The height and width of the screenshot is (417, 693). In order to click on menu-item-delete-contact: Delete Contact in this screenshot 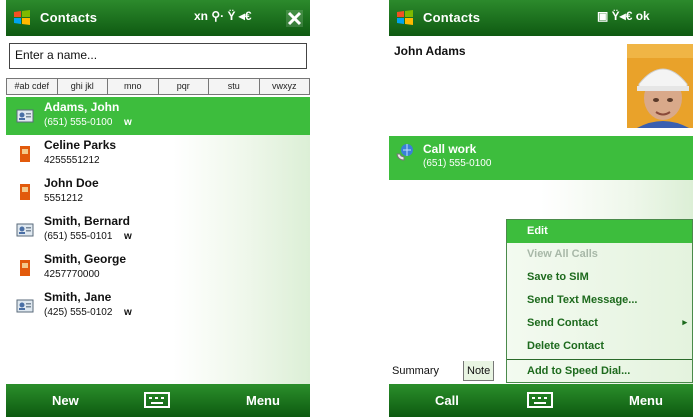, I will do `click(599, 346)`.